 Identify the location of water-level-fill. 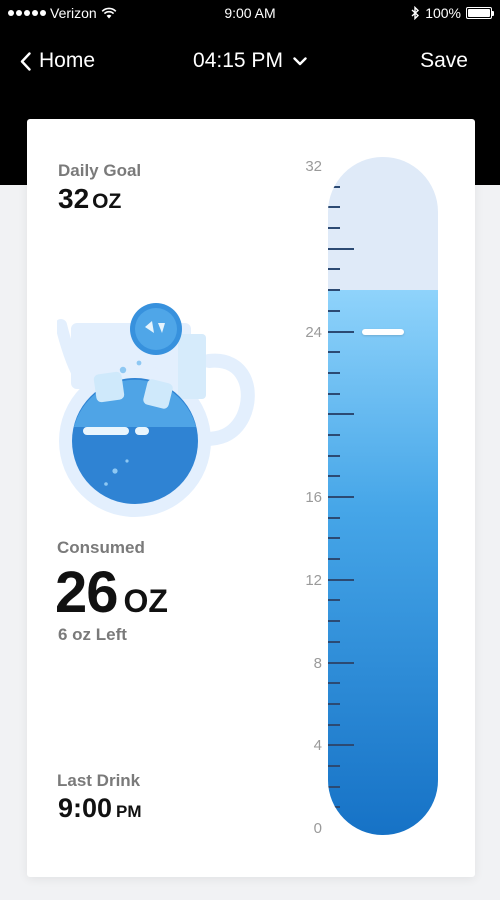
(383, 562).